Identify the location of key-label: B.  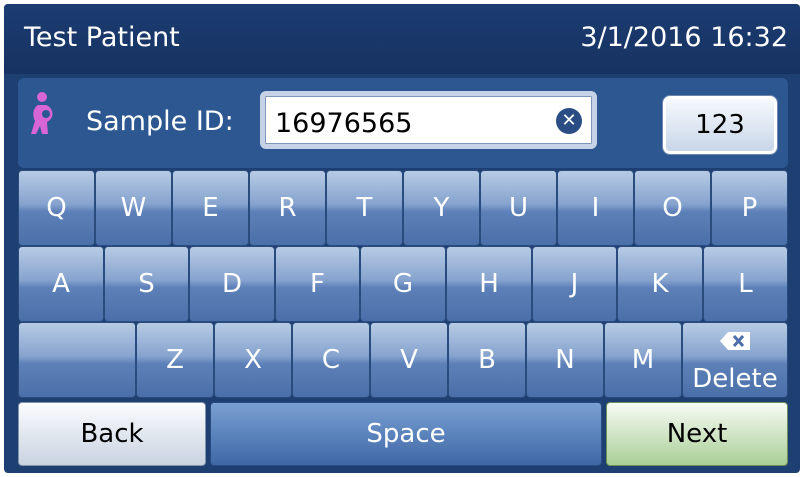
(487, 360).